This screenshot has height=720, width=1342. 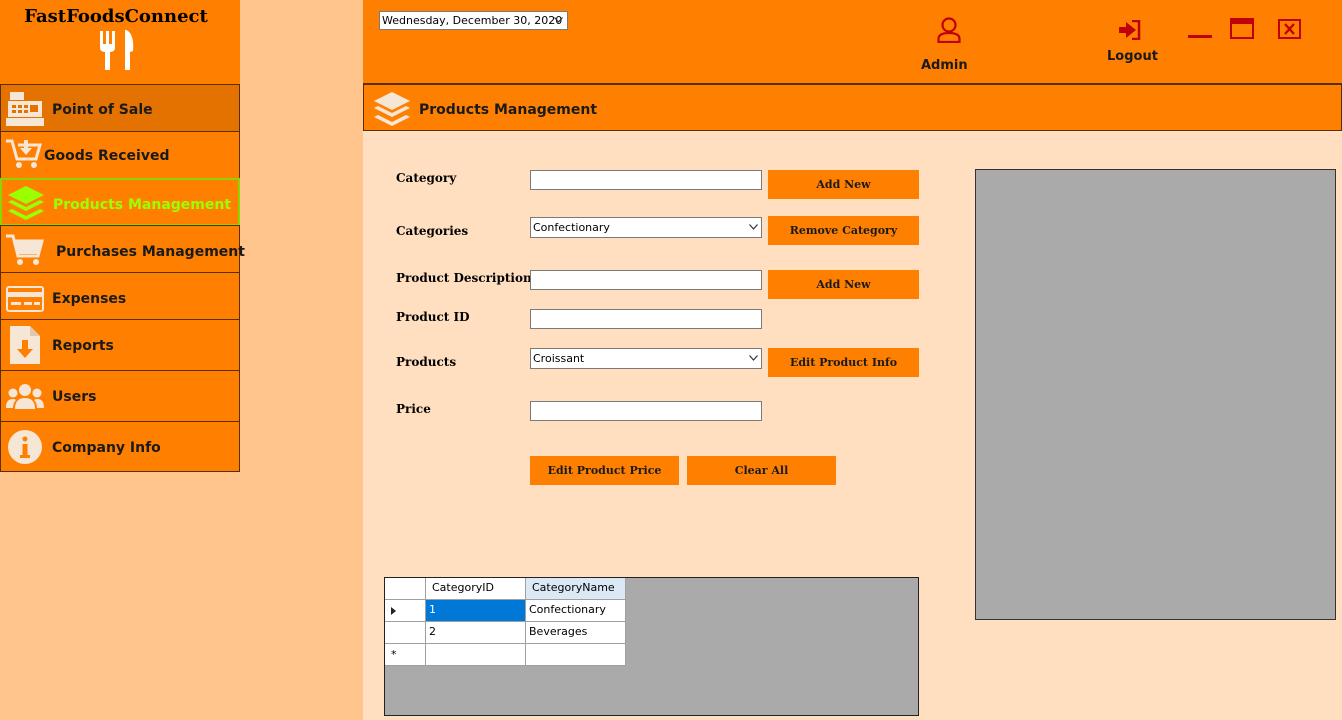 What do you see at coordinates (25, 299) in the screenshot?
I see `credit-card-icon` at bounding box center [25, 299].